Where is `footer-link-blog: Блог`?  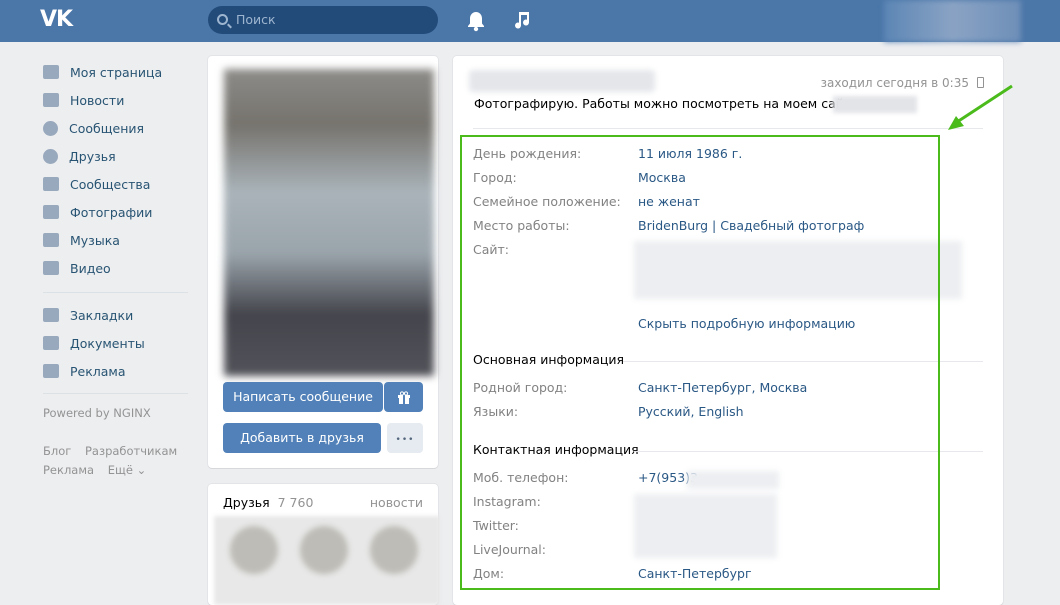
footer-link-blog: Блог is located at coordinates (57, 451).